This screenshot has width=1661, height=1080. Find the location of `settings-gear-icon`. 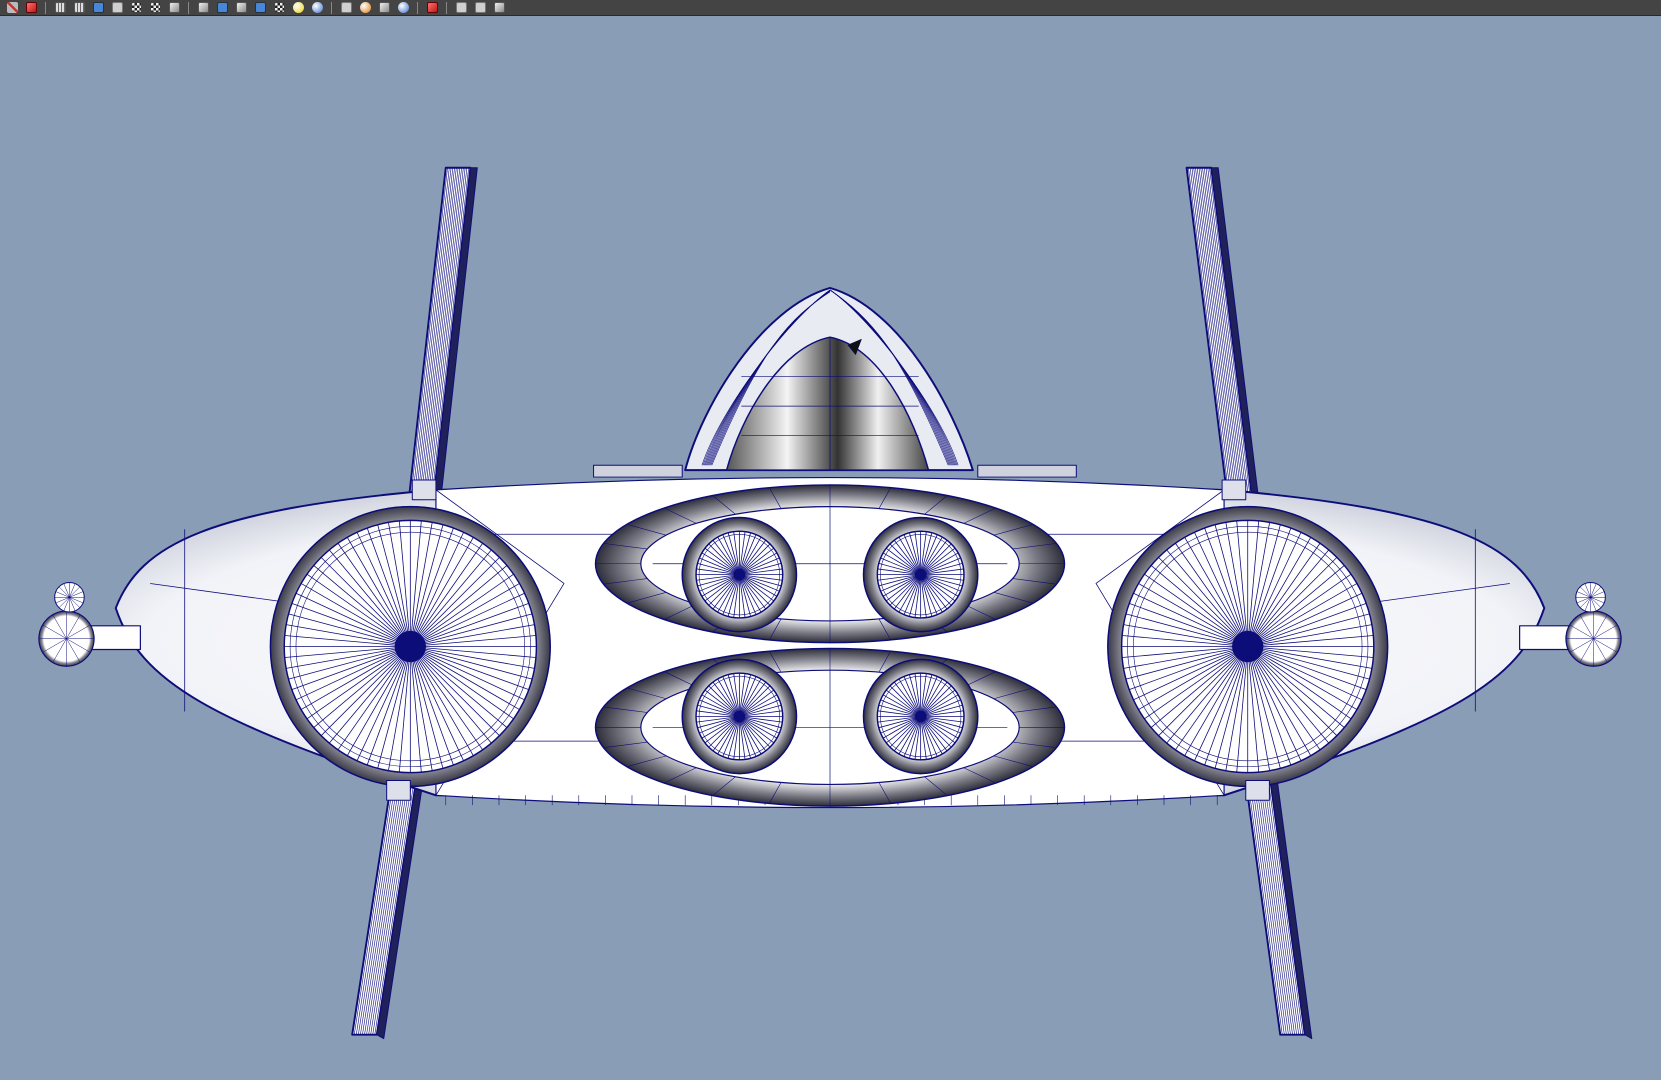

settings-gear-icon is located at coordinates (499, 7).